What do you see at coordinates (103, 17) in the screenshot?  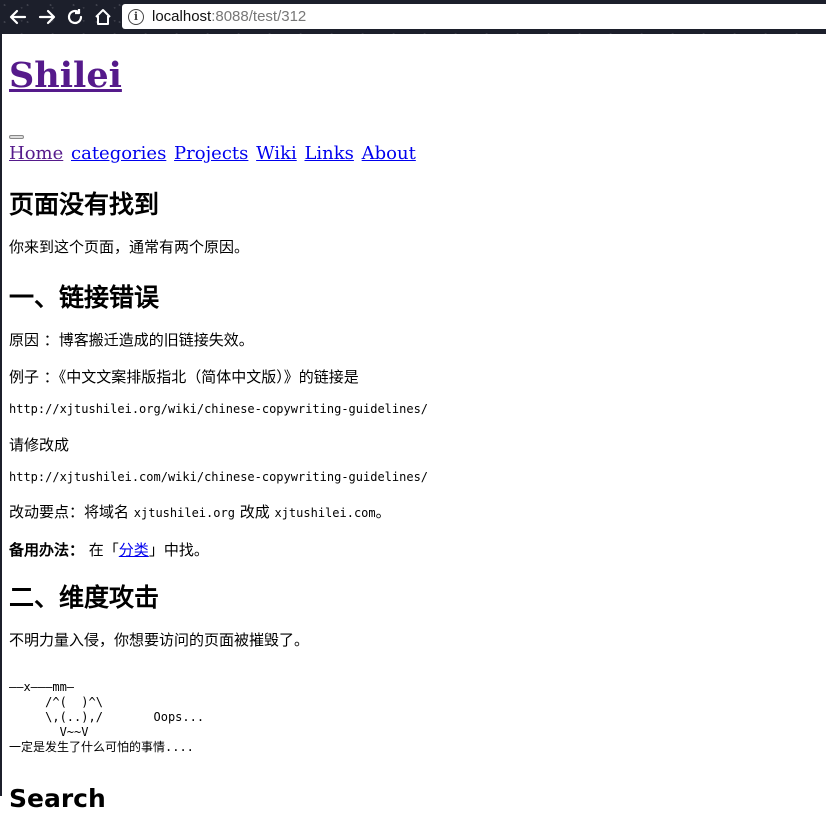 I see `home-icon` at bounding box center [103, 17].